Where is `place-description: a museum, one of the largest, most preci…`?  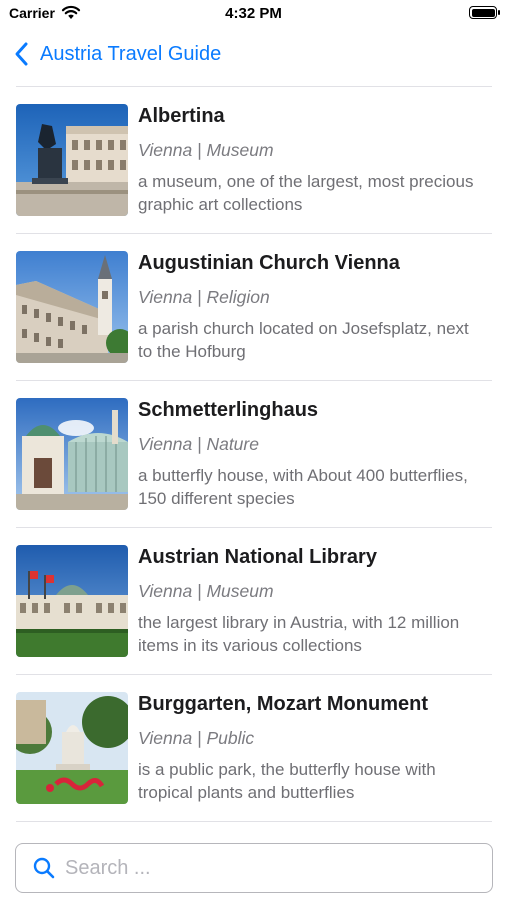 place-description: a museum, one of the largest, most preci… is located at coordinates (306, 193).